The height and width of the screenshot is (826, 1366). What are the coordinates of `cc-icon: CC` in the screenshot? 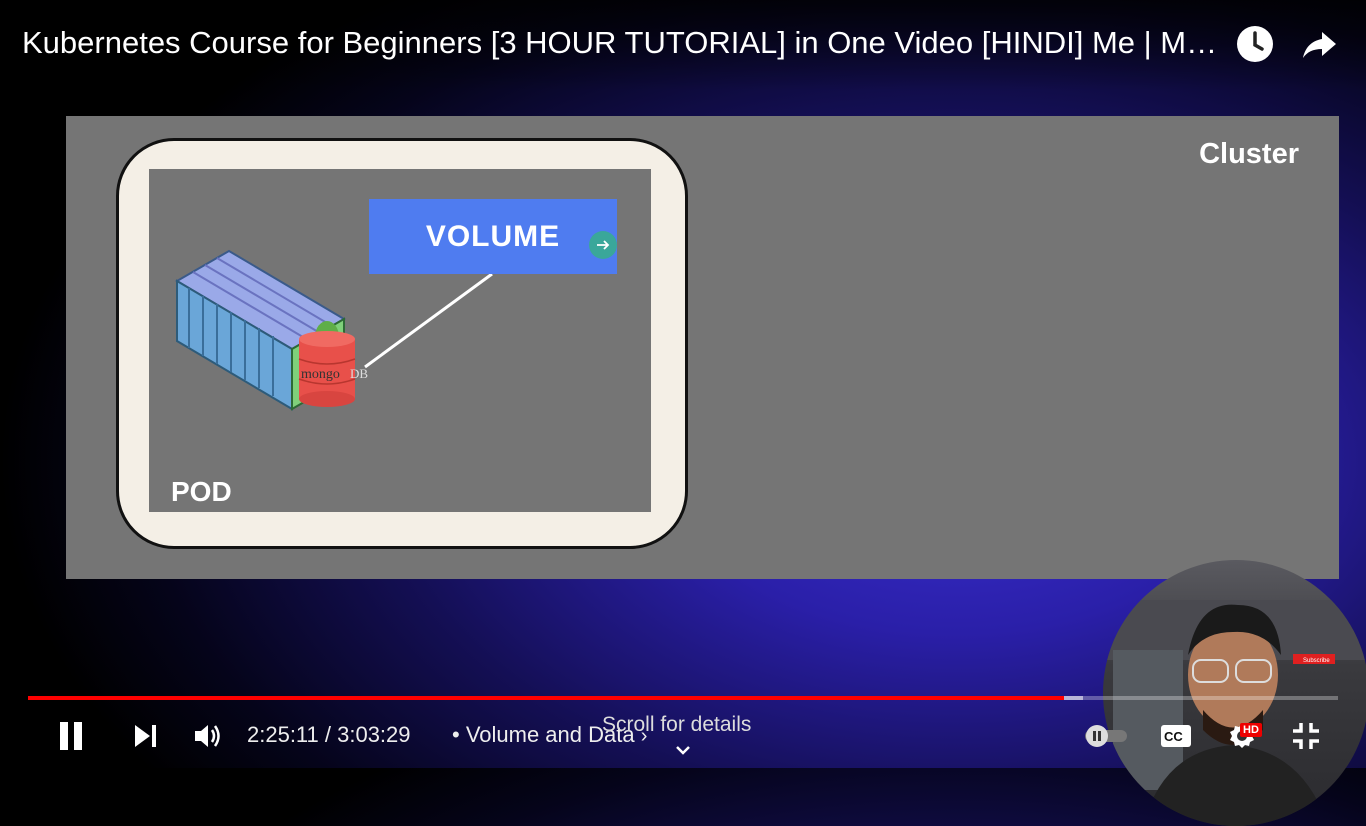 It's located at (1176, 736).